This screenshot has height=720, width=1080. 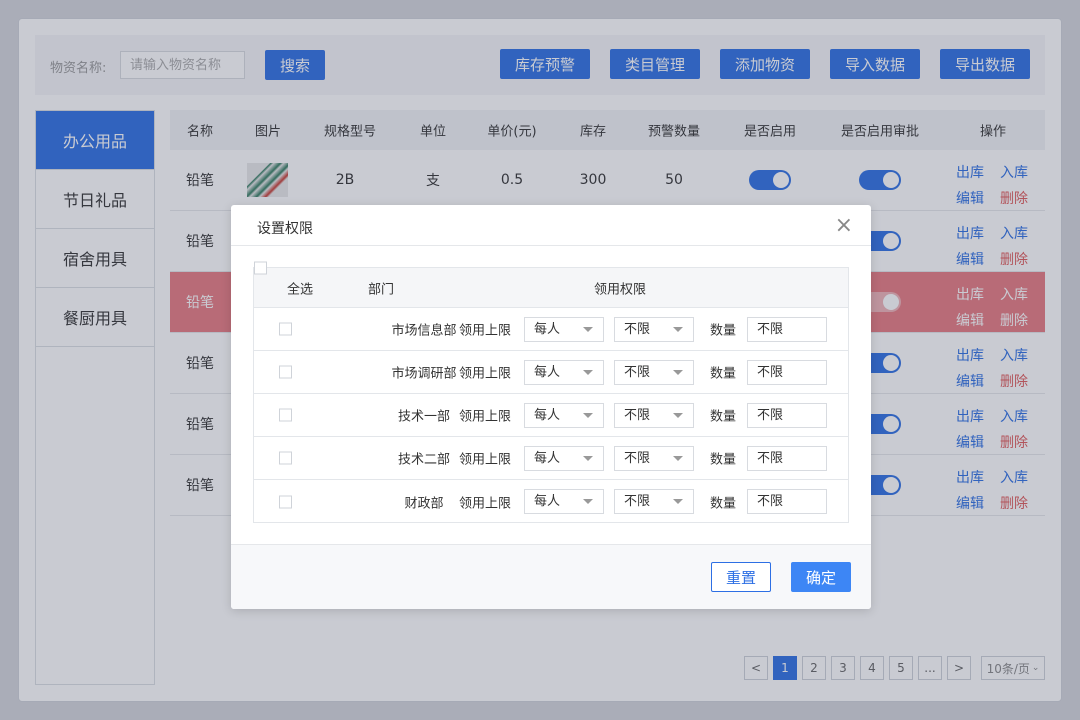 I want to click on modal-divider, so click(x=551, y=245).